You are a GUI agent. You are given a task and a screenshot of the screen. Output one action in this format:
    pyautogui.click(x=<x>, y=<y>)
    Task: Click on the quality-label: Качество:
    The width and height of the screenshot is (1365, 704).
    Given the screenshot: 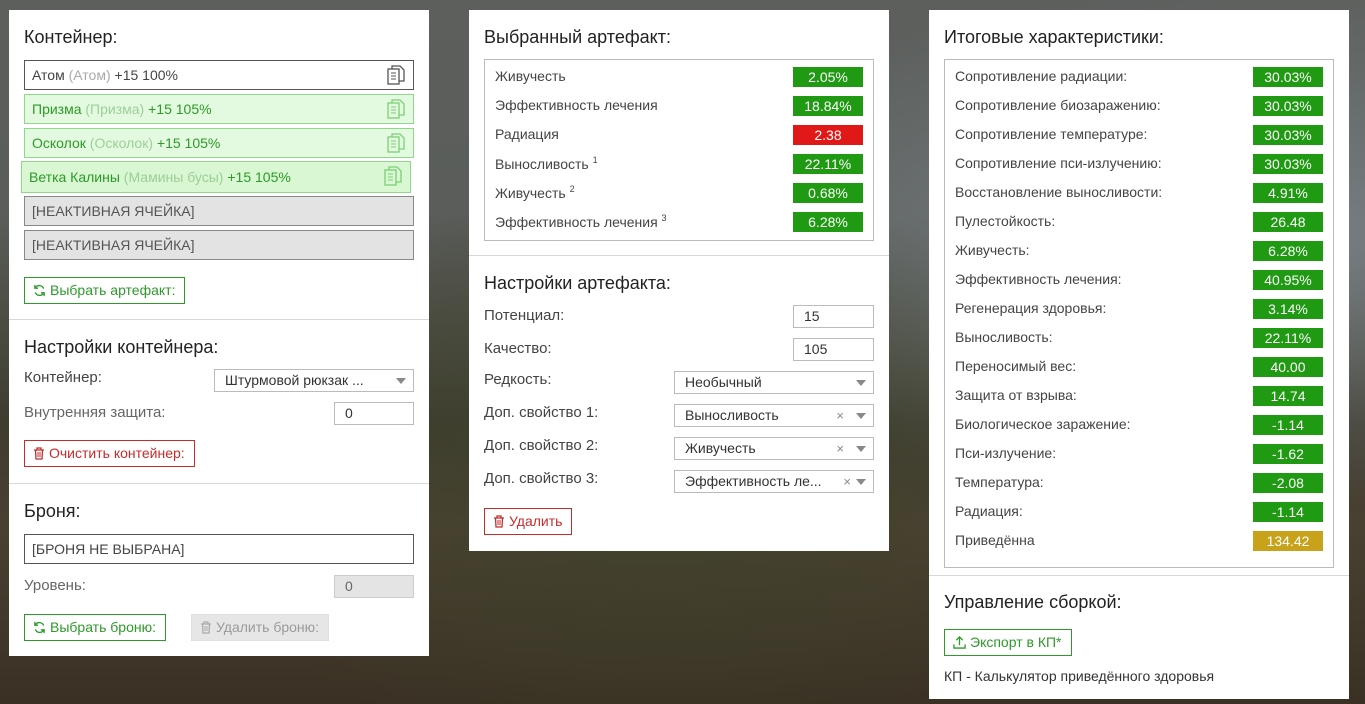 What is the action you would take?
    pyautogui.click(x=518, y=348)
    